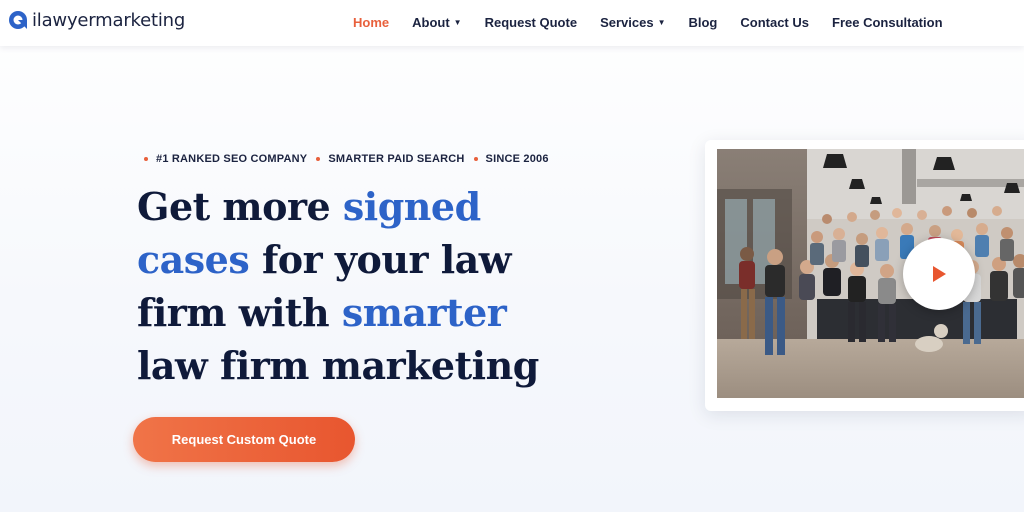 This screenshot has height=512, width=1024. I want to click on hero-tag: SINCE 2006, so click(511, 159).